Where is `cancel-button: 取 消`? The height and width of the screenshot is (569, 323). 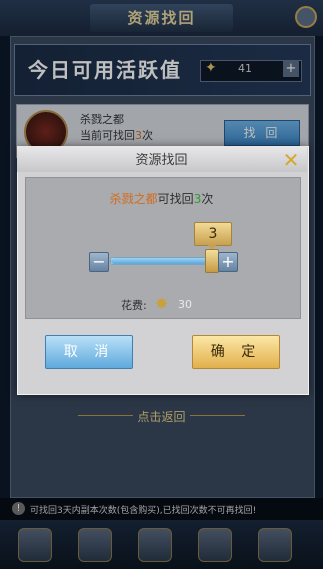 cancel-button: 取 消 is located at coordinates (89, 352).